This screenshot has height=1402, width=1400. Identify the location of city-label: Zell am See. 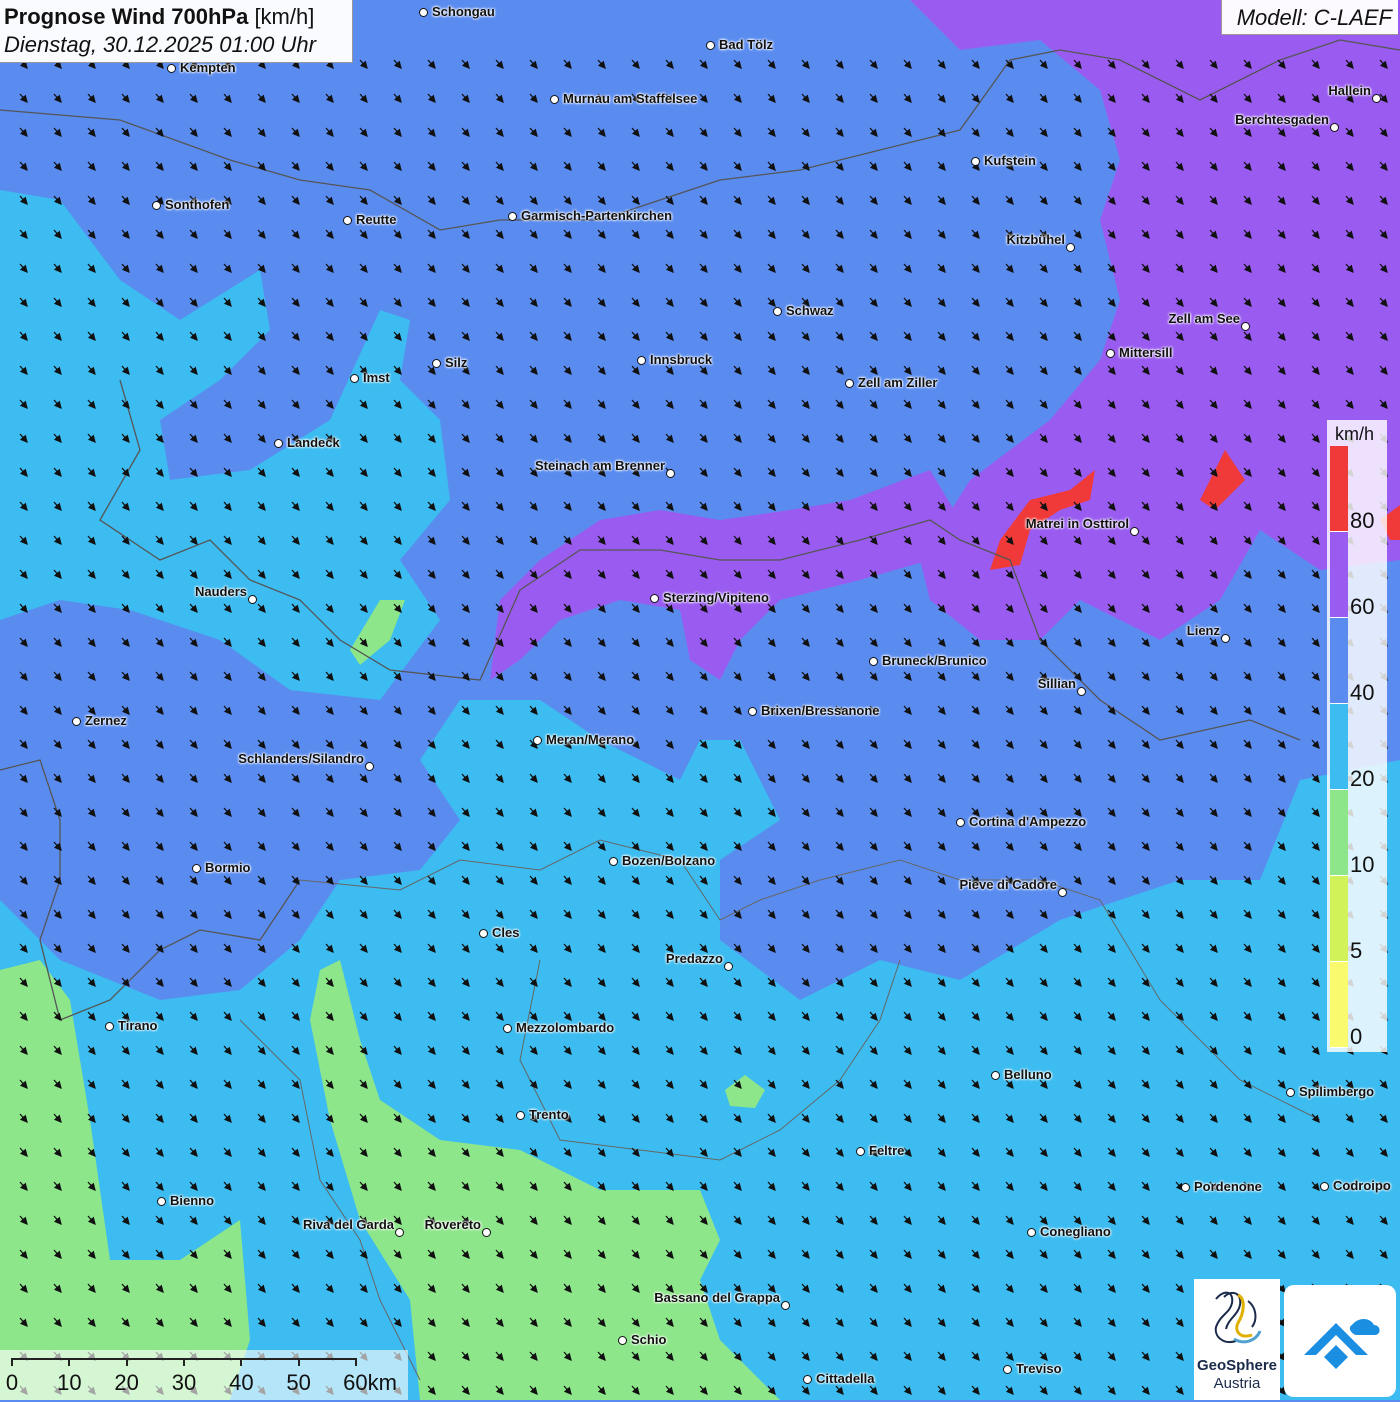
(1204, 318).